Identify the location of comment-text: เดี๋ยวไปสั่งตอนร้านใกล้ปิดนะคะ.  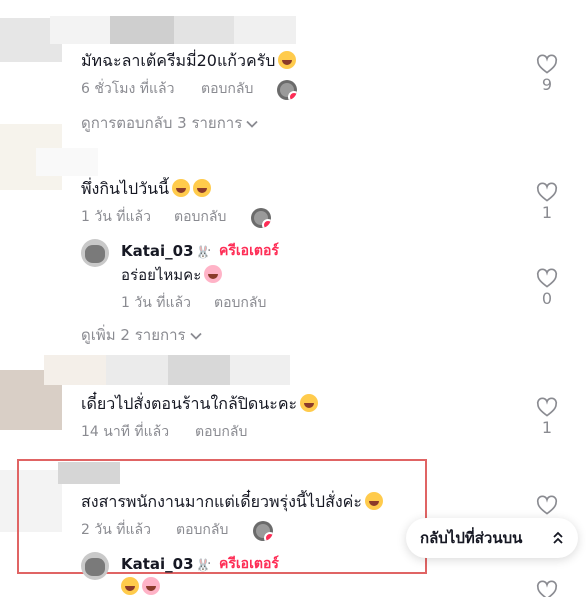
(200, 404).